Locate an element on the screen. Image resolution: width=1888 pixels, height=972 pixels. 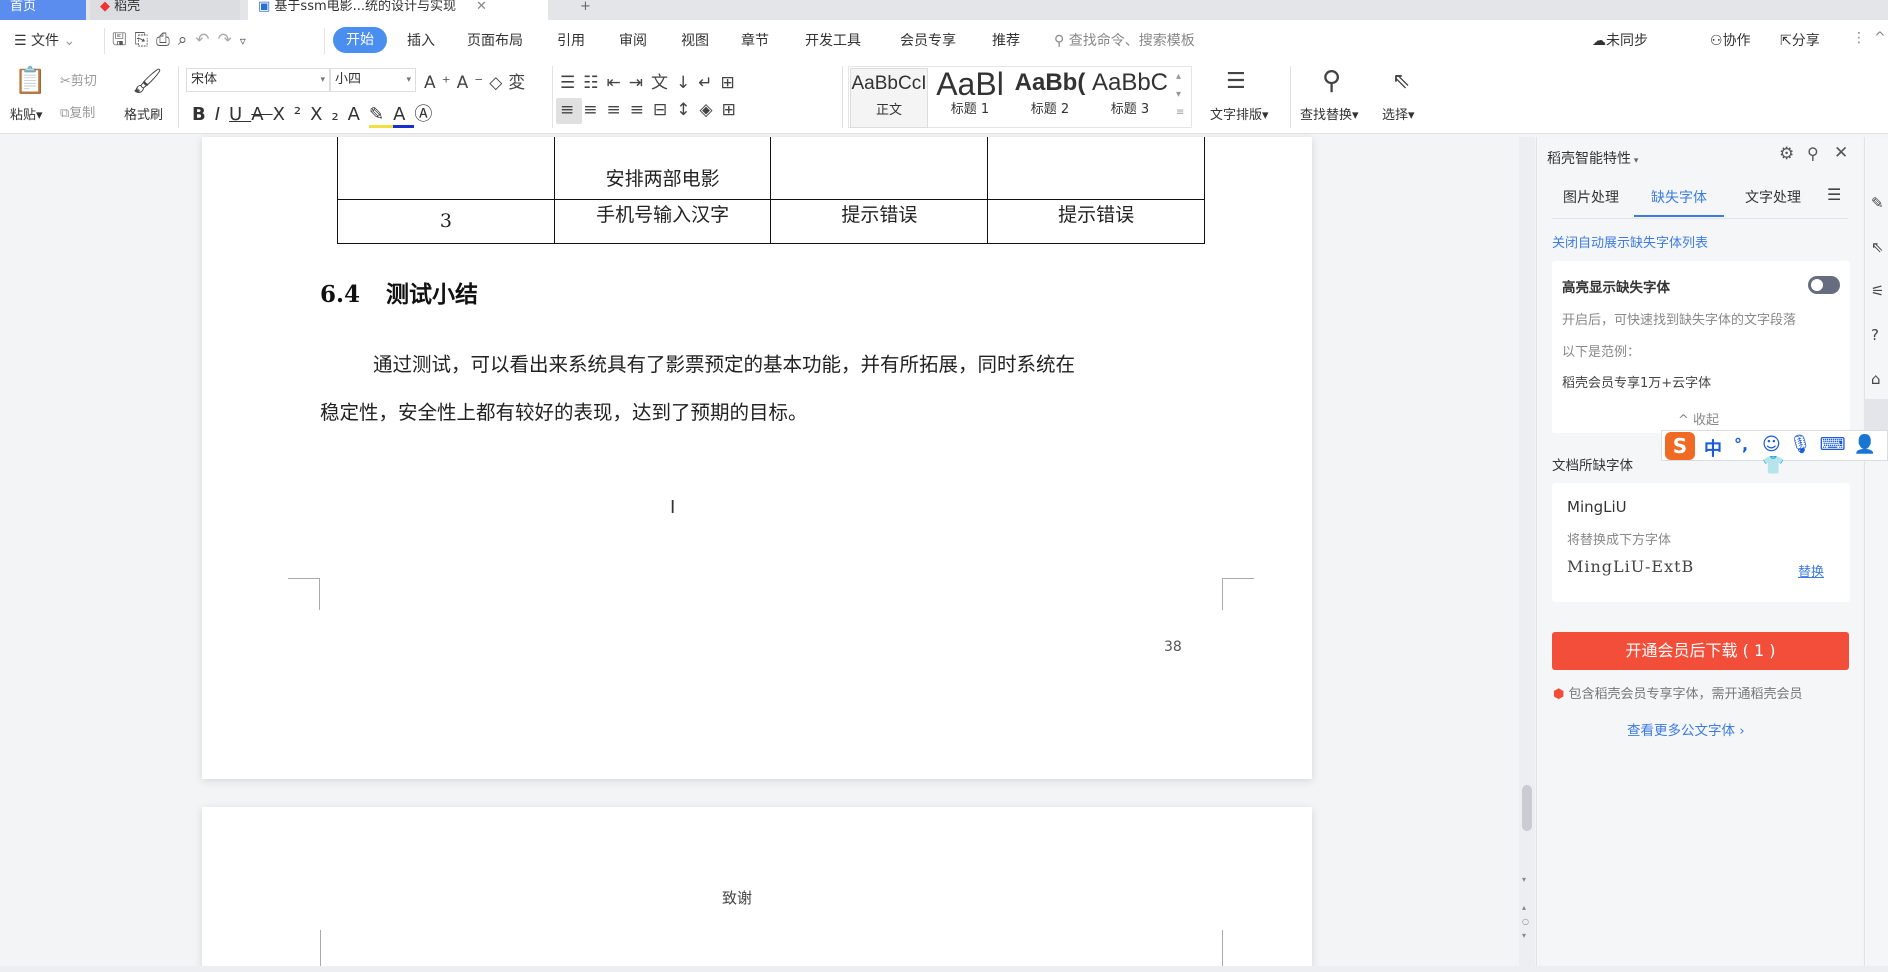
tool-strip-icons: ✎ ⇖ ⚟? ⌂ is located at coordinates (1877, 291).